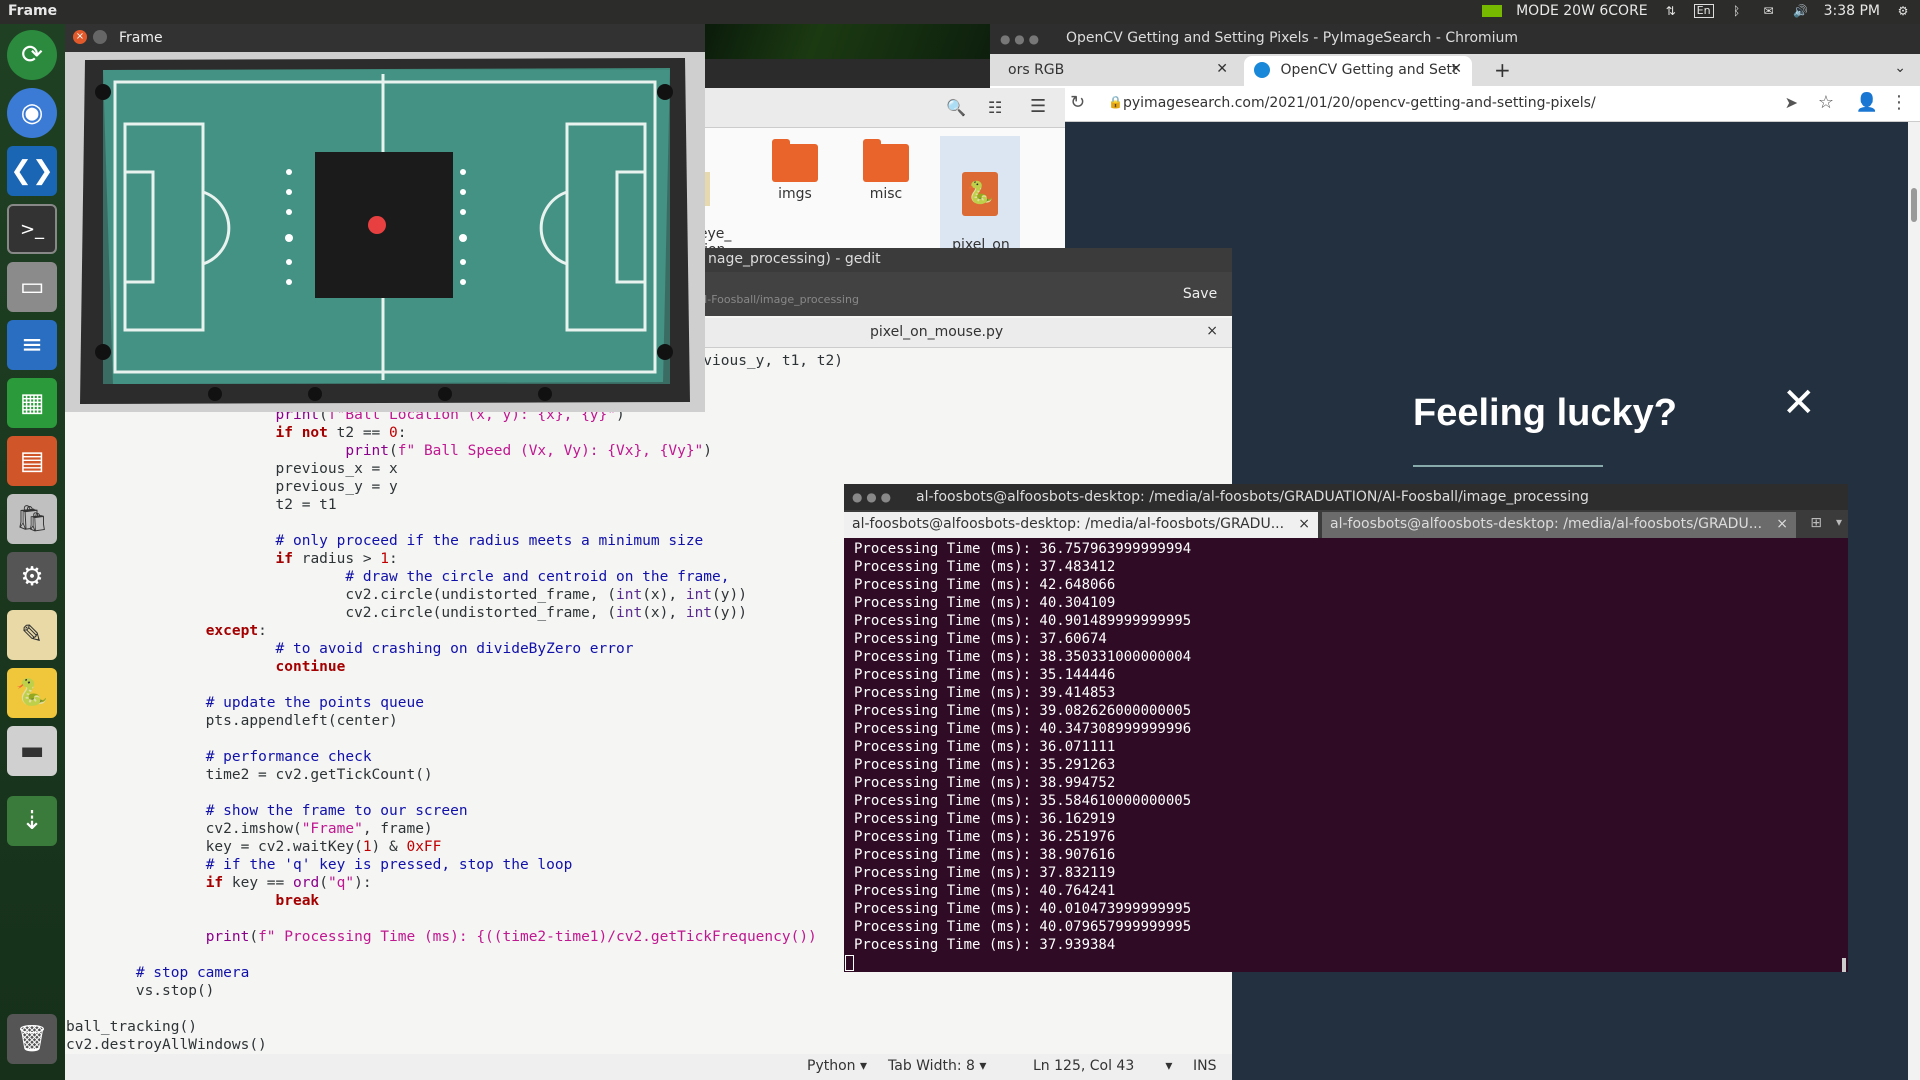  I want to click on lock-icon: 🔒, so click(1115, 102).